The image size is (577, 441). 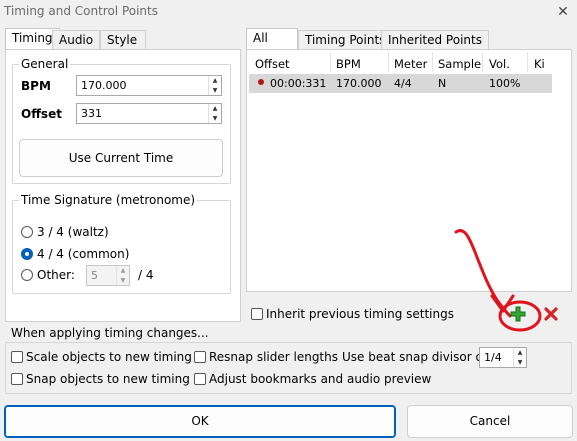 What do you see at coordinates (257, 314) in the screenshot?
I see `inherit-checkbox` at bounding box center [257, 314].